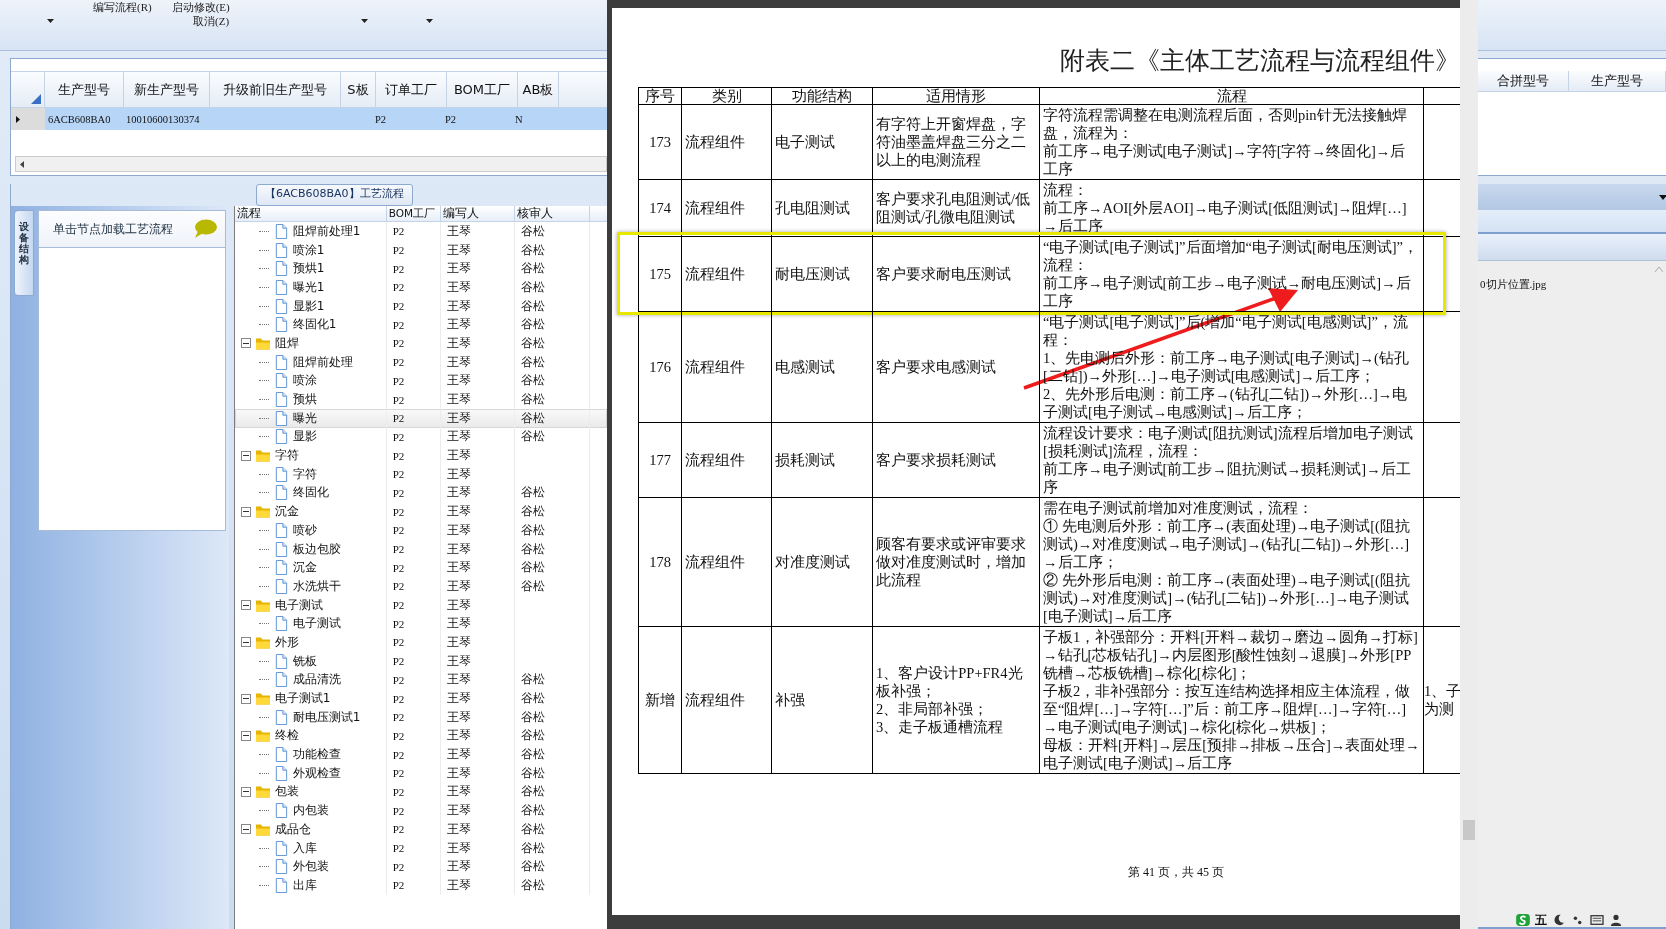  What do you see at coordinates (1469, 830) in the screenshot?
I see `scrollbar-thumb` at bounding box center [1469, 830].